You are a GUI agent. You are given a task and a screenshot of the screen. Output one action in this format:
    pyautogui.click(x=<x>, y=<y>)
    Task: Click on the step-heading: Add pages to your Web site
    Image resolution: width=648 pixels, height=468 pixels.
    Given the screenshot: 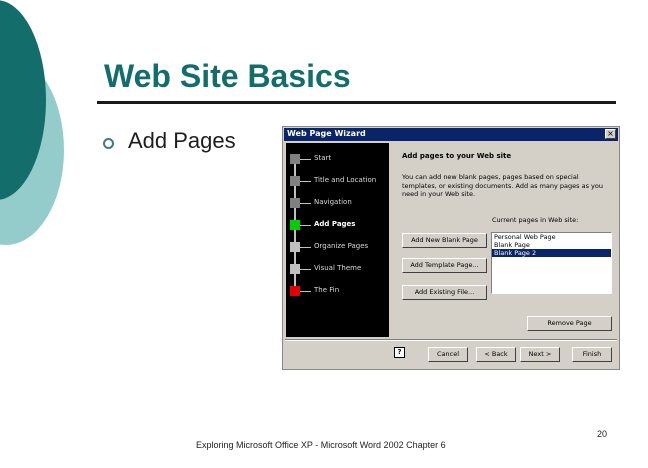 What is the action you would take?
    pyautogui.click(x=457, y=156)
    